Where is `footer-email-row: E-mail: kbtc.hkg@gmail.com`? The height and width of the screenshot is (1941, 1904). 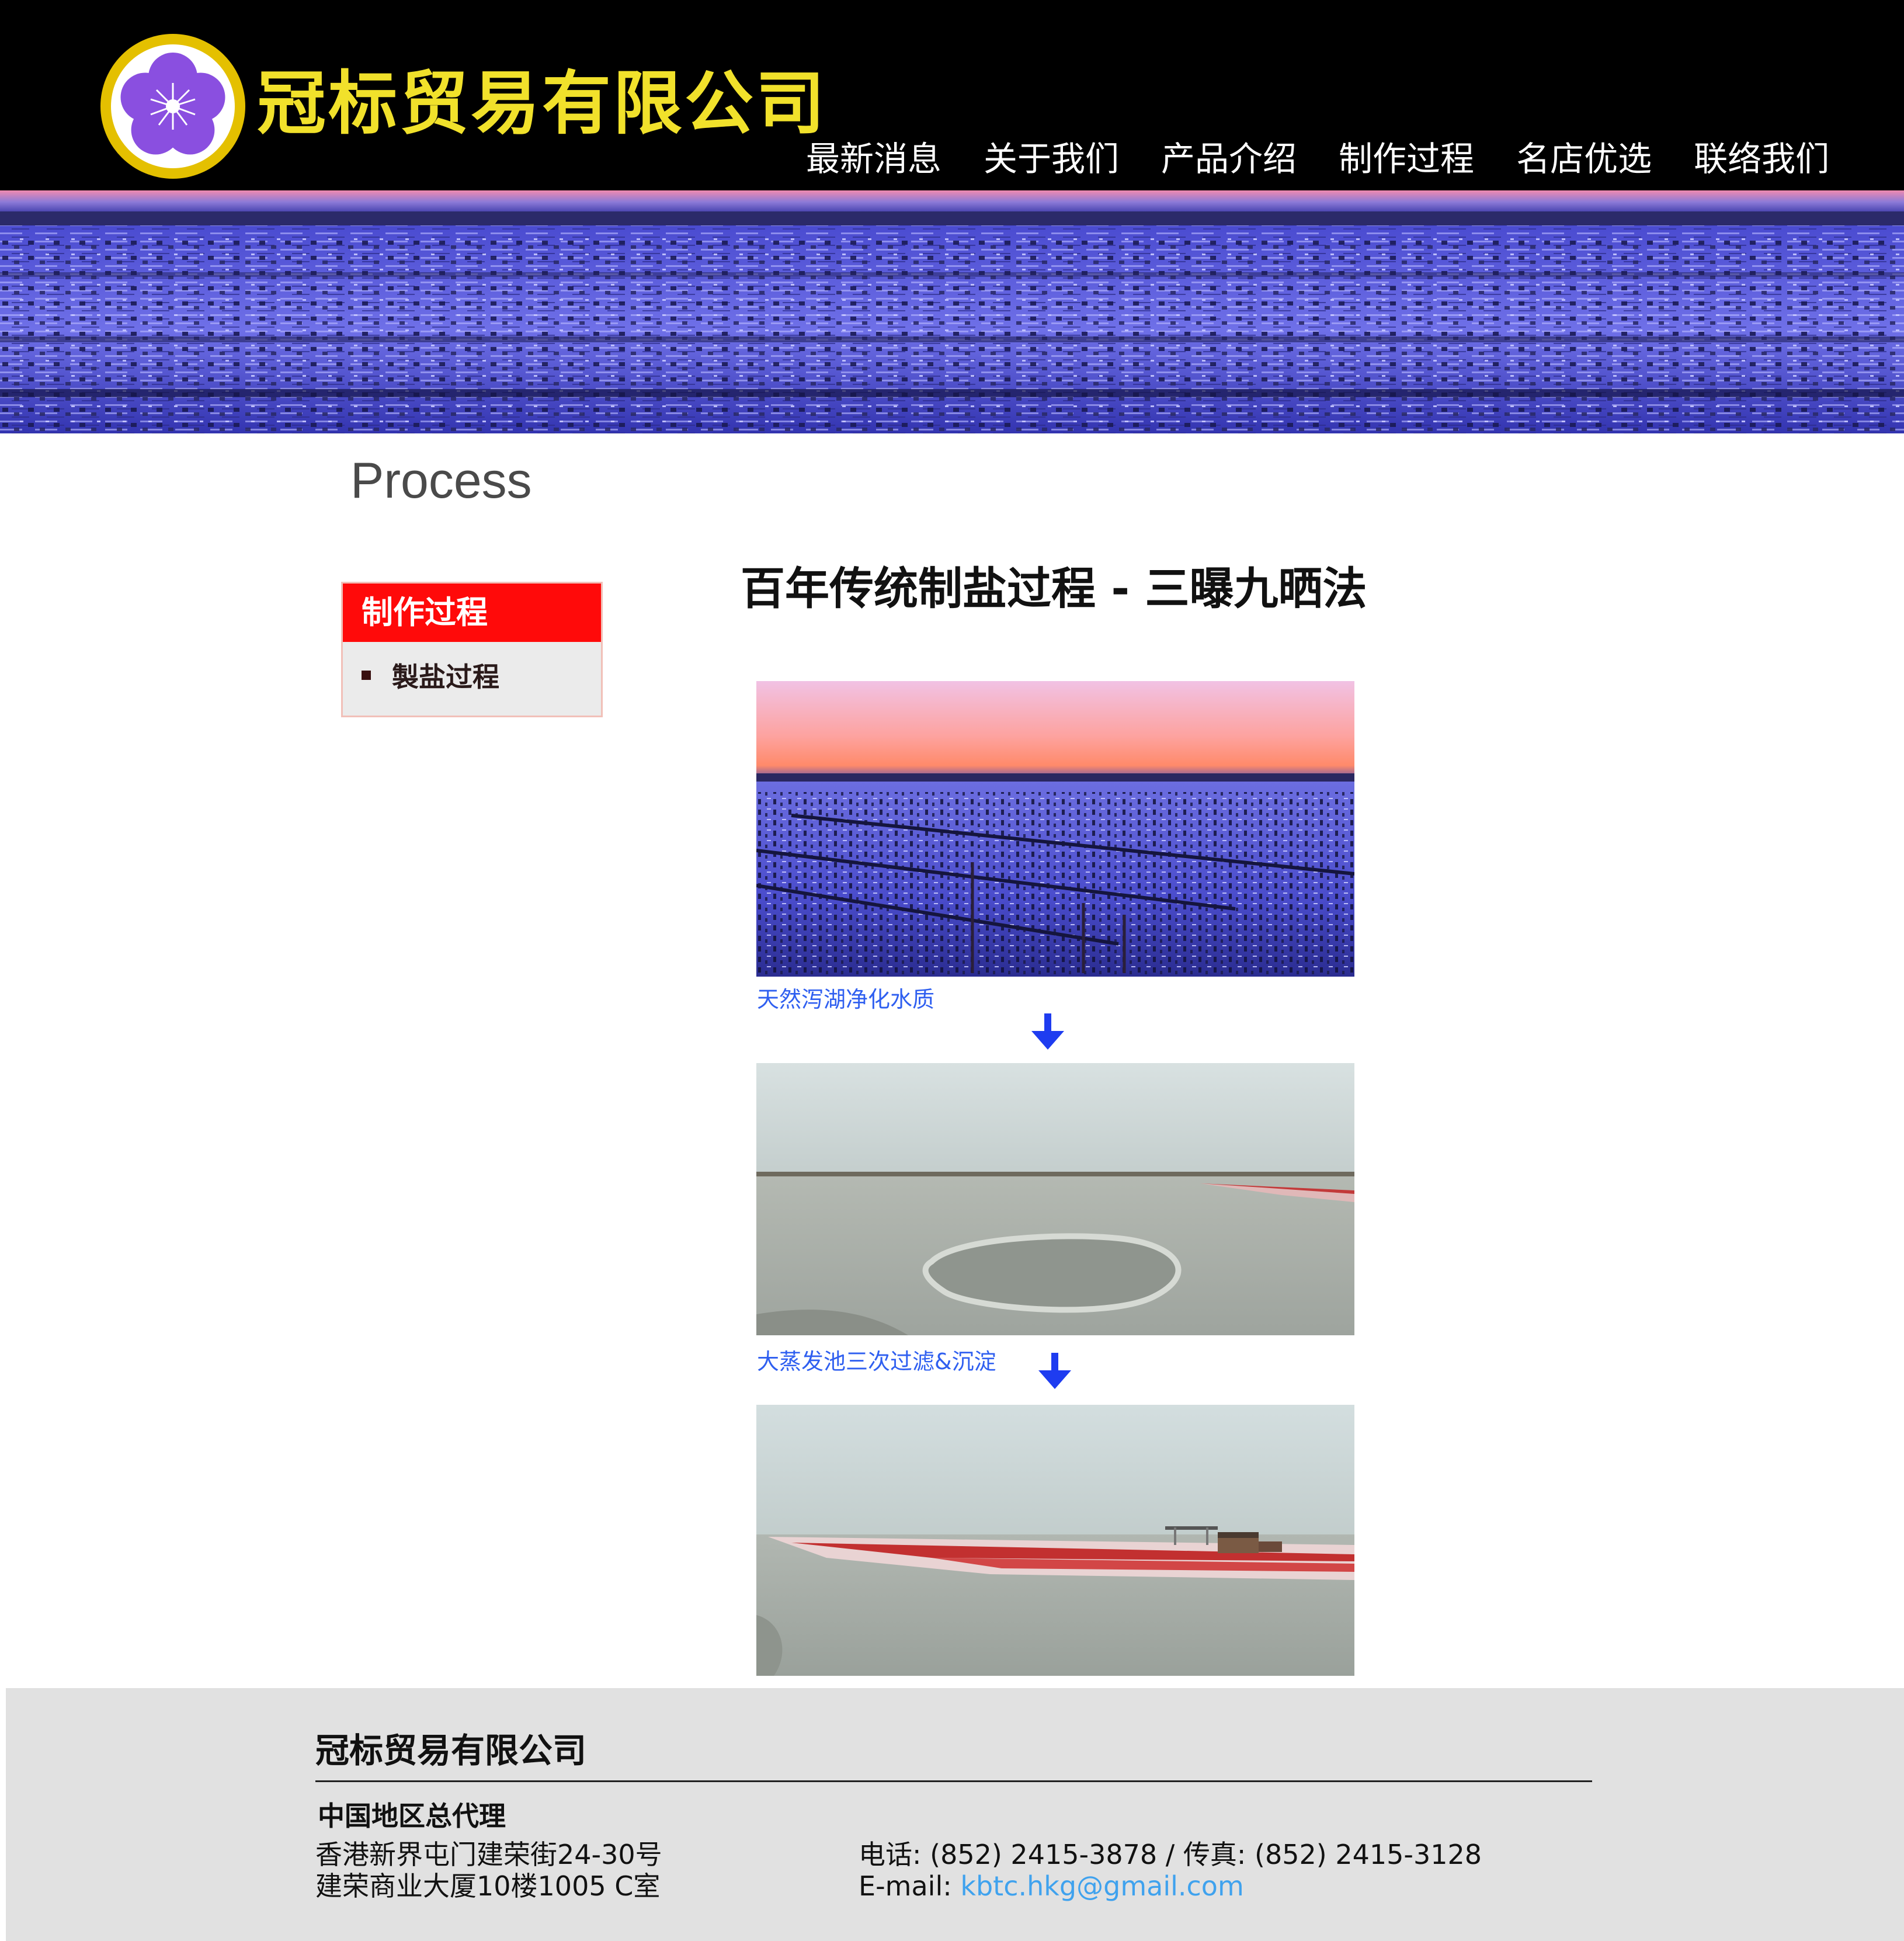
footer-email-row: E-mail: kbtc.hkg@gmail.com is located at coordinates (1051, 1886).